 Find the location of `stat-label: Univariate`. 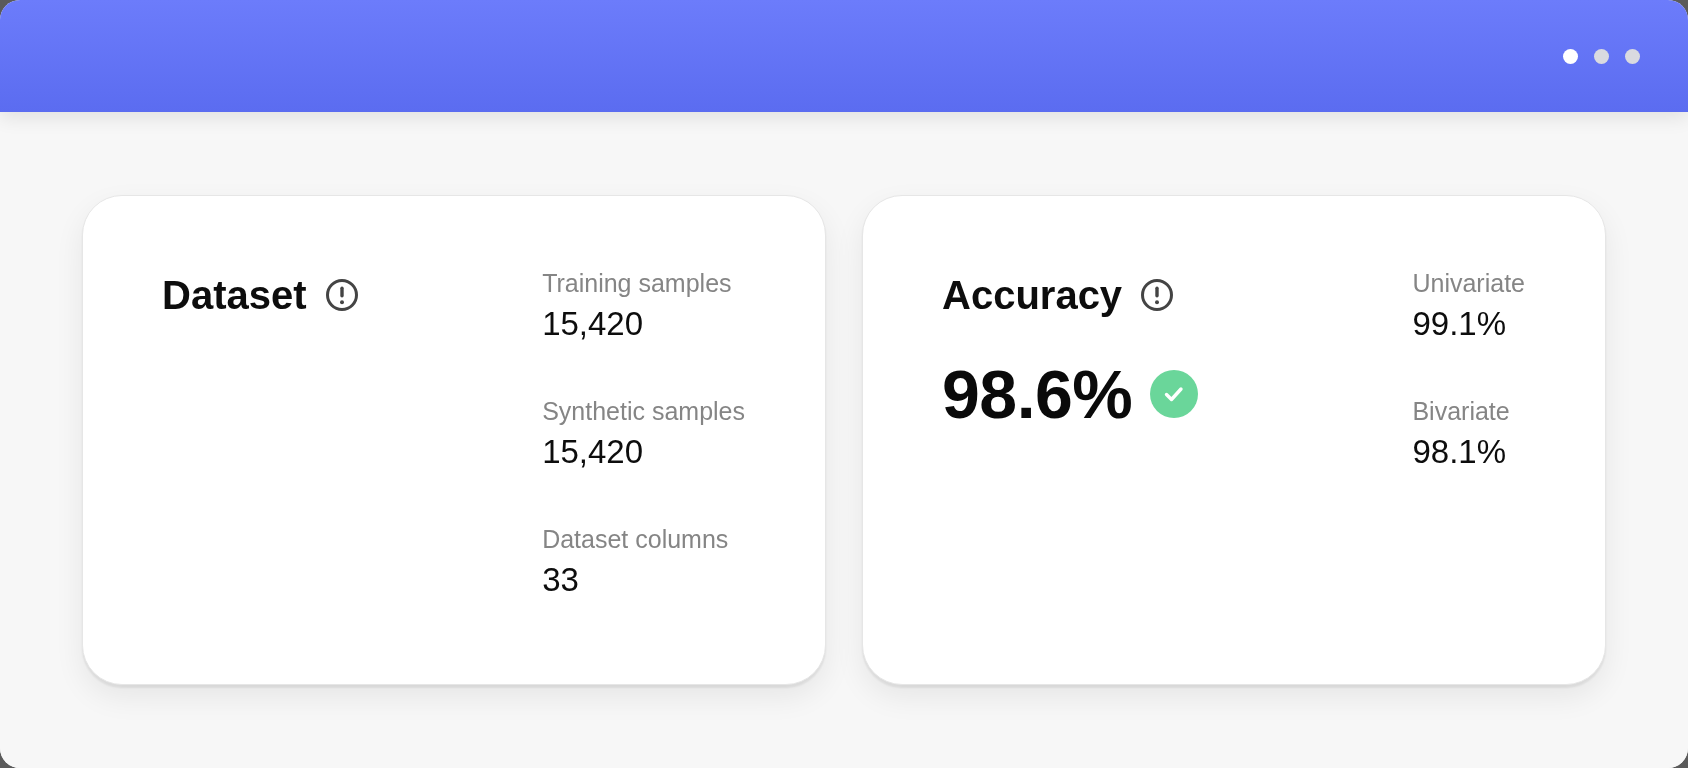

stat-label: Univariate is located at coordinates (1468, 283).